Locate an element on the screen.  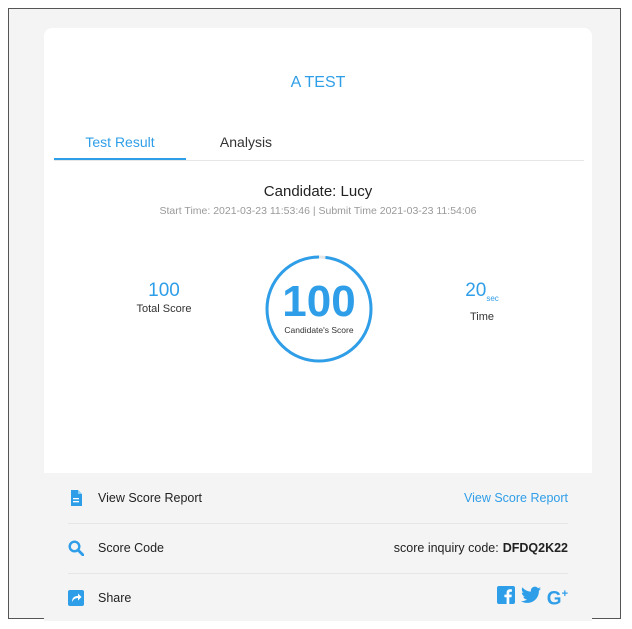
time-value: 20sec is located at coordinates (482, 295).